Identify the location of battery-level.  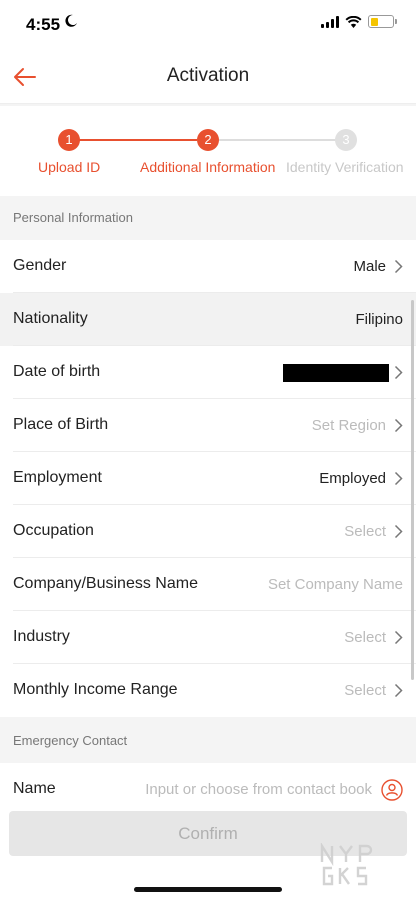
(374, 21).